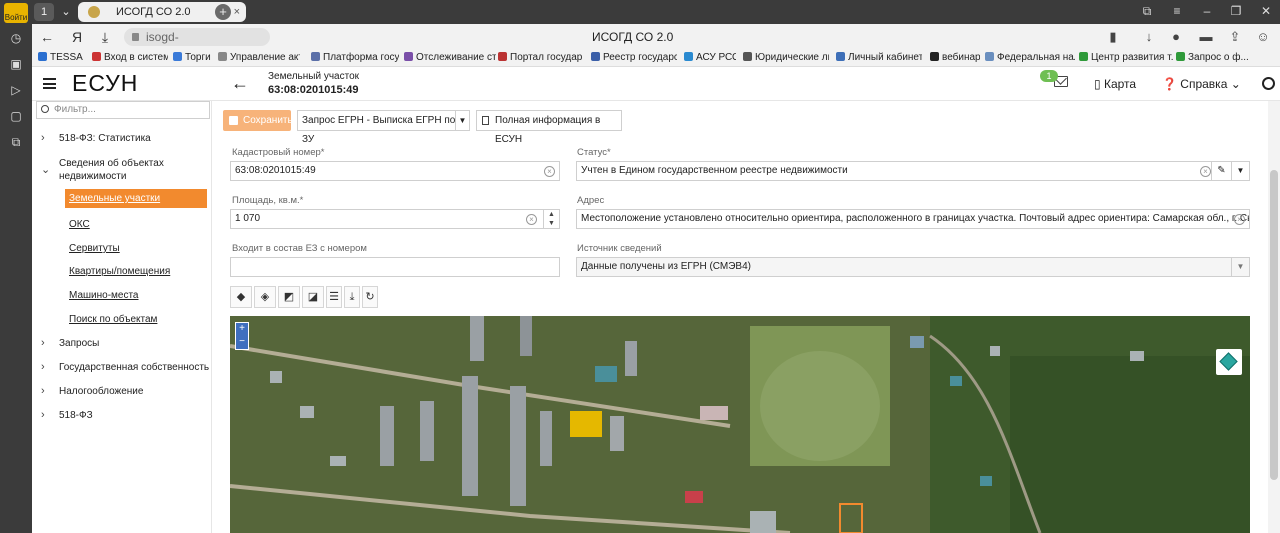 Image resolution: width=1280 pixels, height=533 pixels. What do you see at coordinates (955, 57) in the screenshot?
I see `bookmark-item: вебинар` at bounding box center [955, 57].